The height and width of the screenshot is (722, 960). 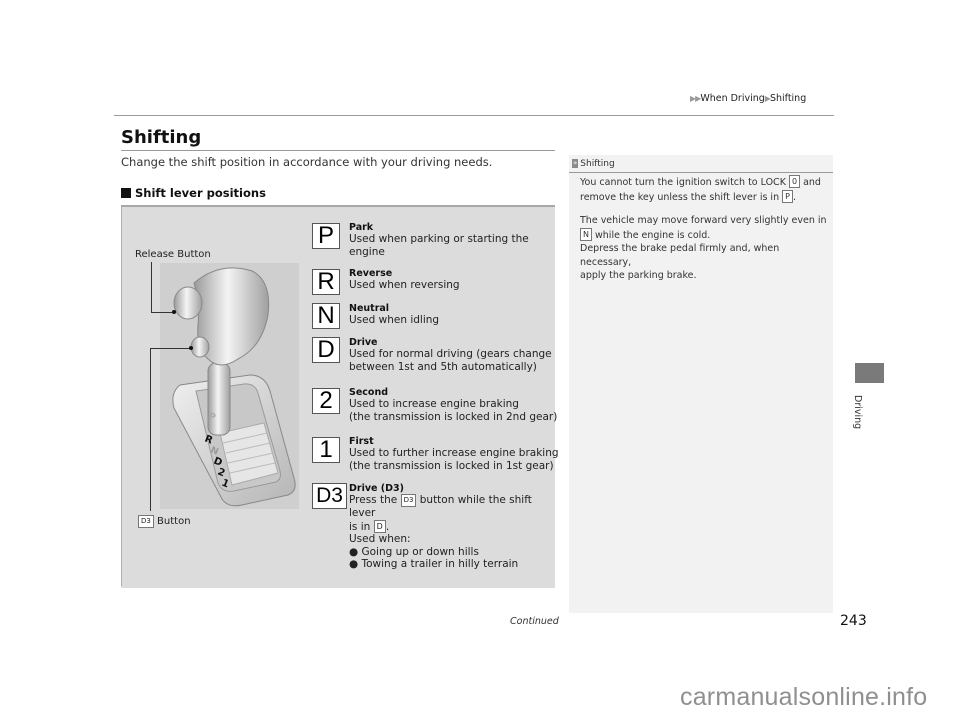 I want to click on note-divider, so click(x=701, y=172).